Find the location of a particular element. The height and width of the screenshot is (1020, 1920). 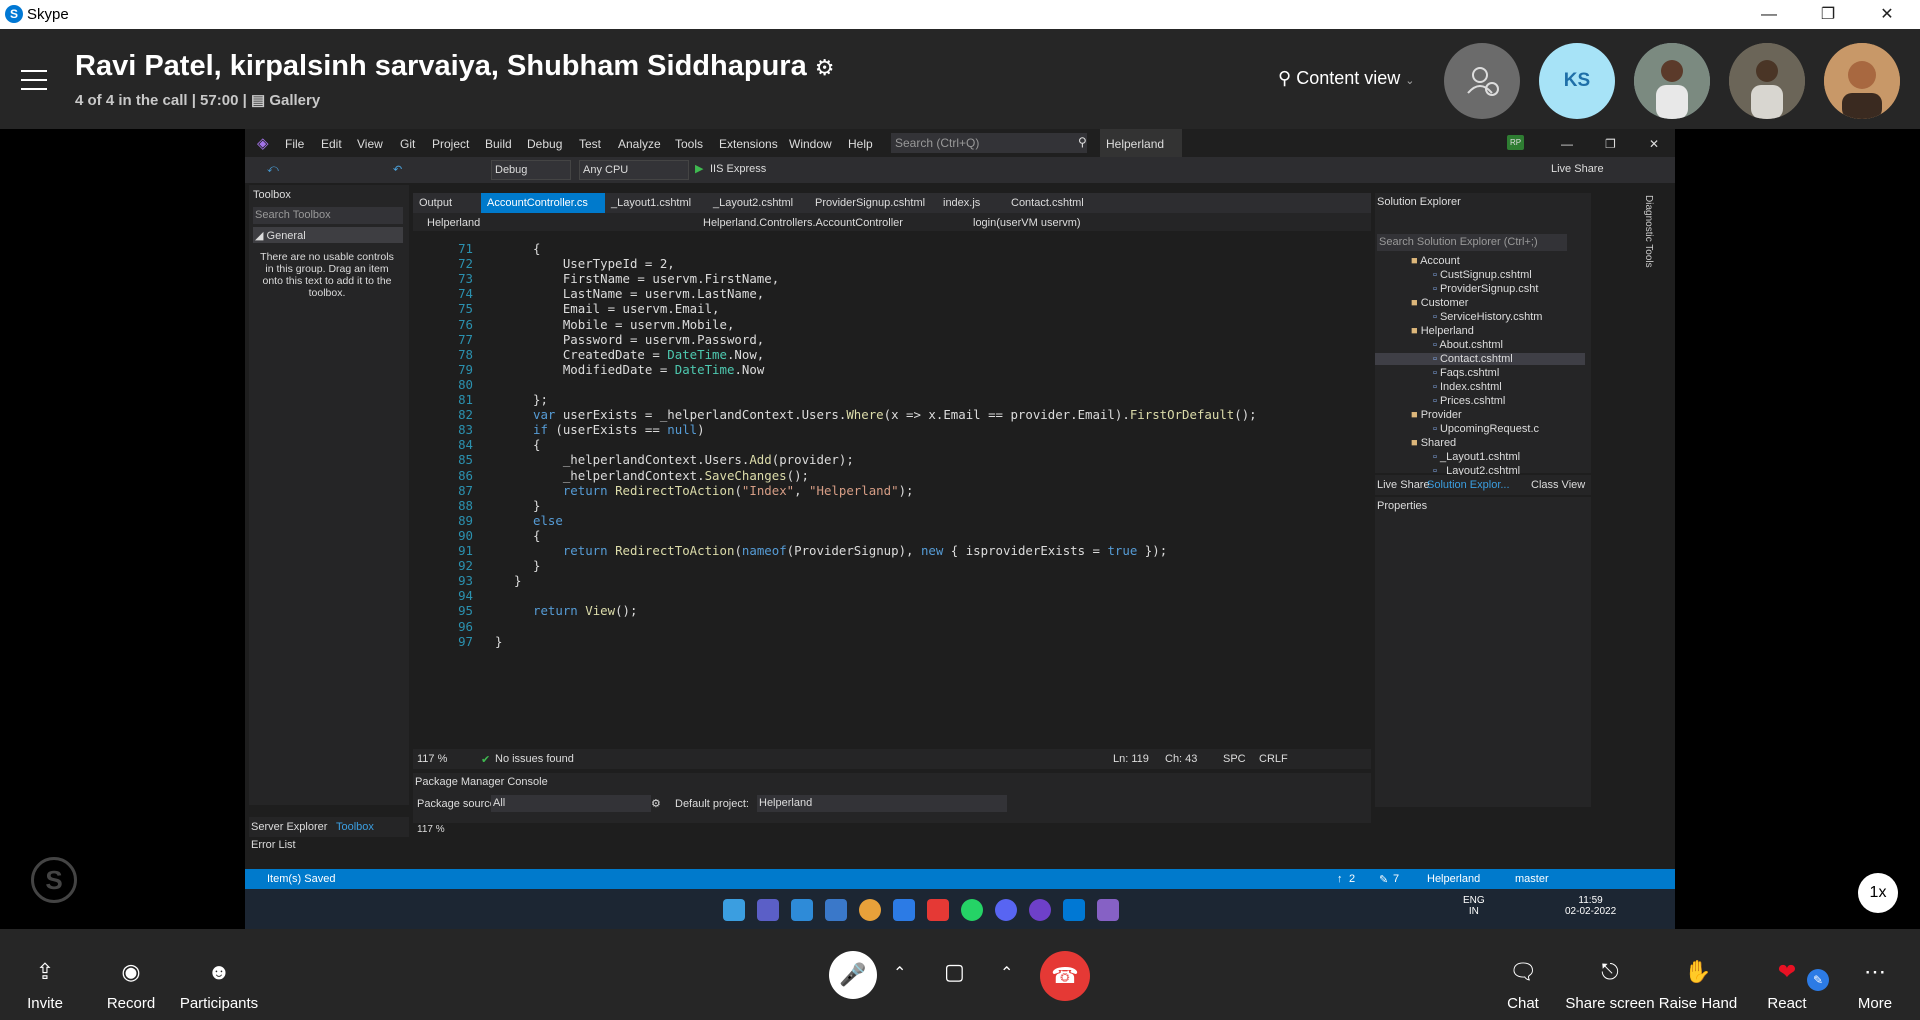

tab-toolbox: Toolbox is located at coordinates (355, 827).